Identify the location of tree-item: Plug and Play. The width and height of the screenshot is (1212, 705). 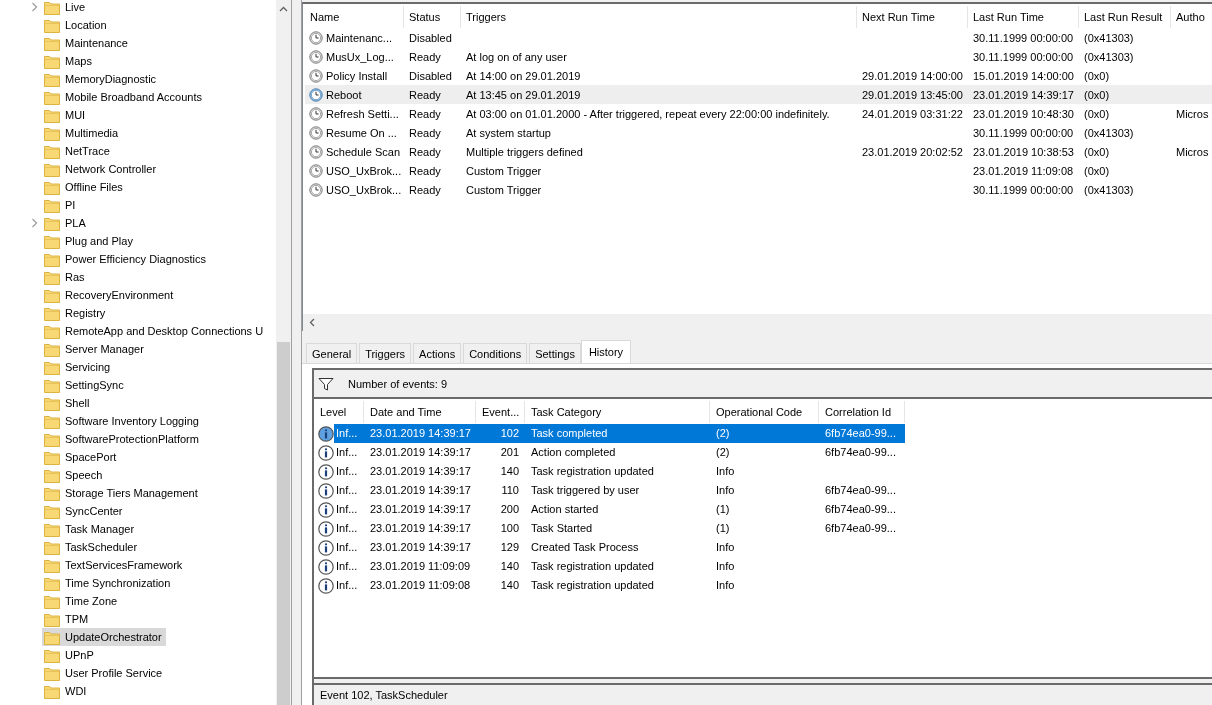
(89, 241).